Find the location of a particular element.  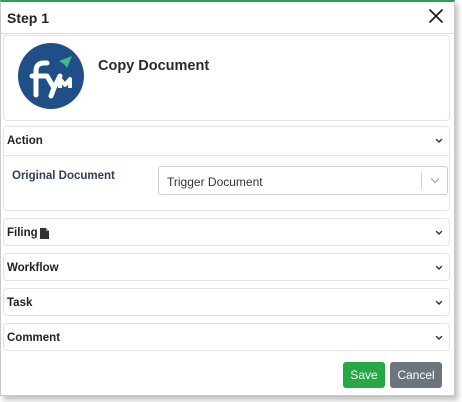

section-workflow-header: Workflow is located at coordinates (226, 268).